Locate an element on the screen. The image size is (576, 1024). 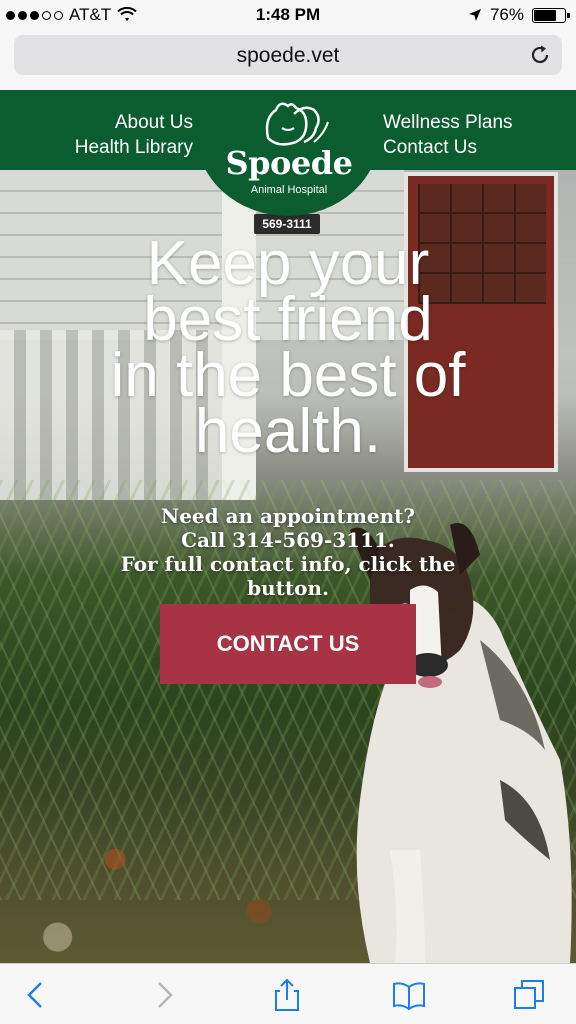
back-icon is located at coordinates (37, 995).